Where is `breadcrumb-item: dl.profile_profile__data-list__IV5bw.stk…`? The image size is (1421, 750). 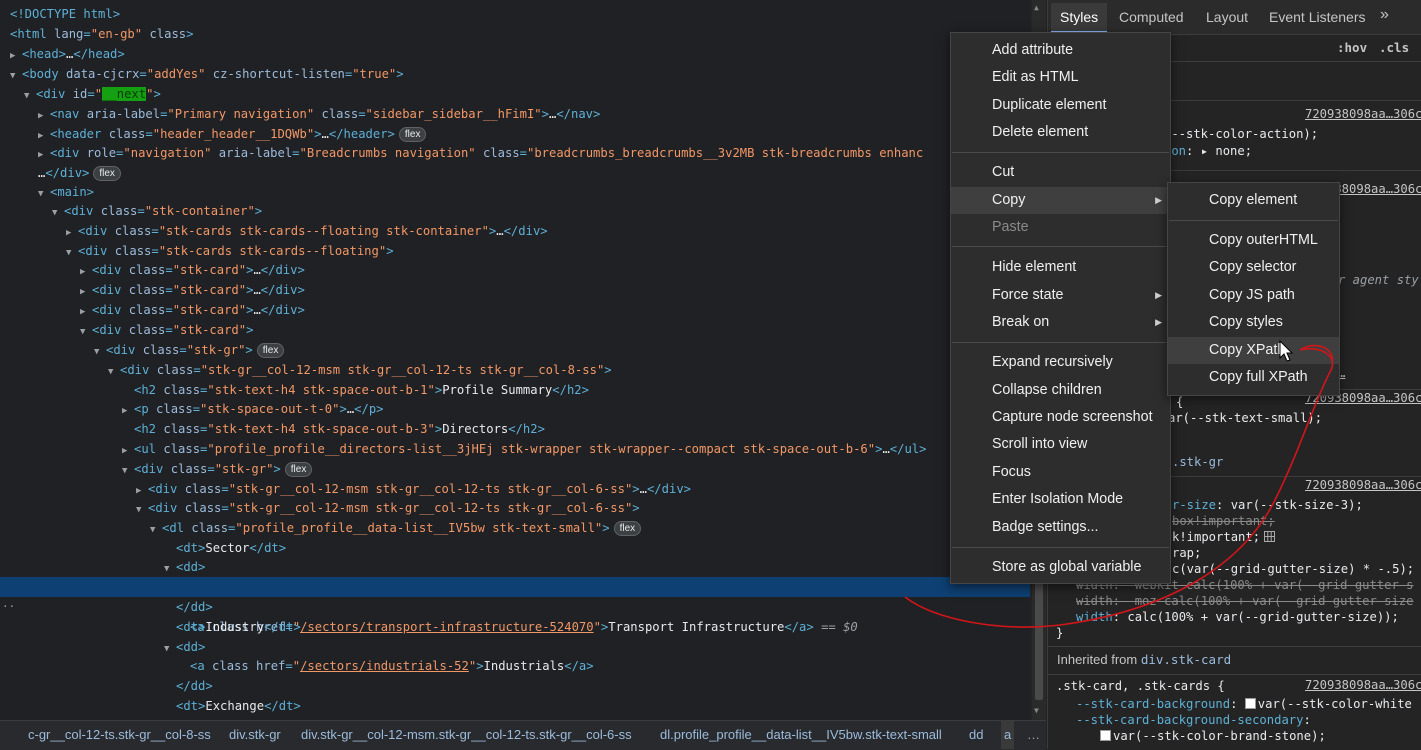
breadcrumb-item: dl.profile_profile__data-list__IV5bw.stk… is located at coordinates (801, 735).